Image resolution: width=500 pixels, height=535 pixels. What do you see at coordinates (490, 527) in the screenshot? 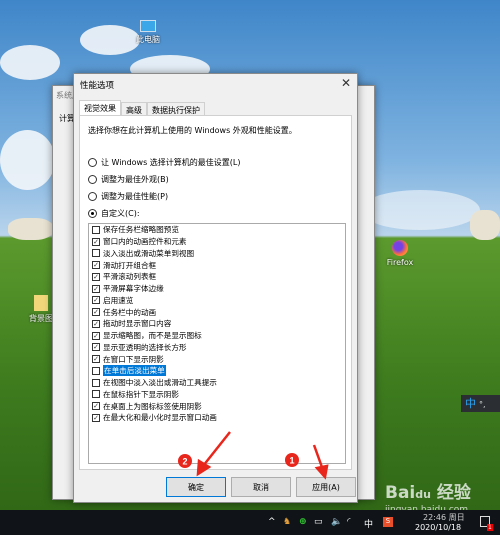
I see `notification-badge: 1` at bounding box center [490, 527].